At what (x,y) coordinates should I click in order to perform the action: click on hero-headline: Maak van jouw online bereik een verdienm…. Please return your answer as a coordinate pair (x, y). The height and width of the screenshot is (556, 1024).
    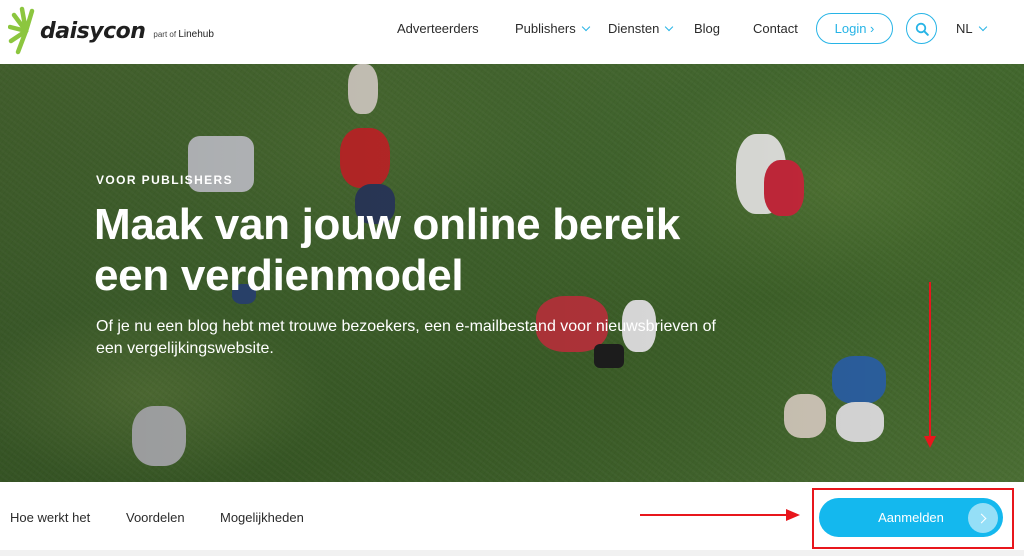
    Looking at the image, I should click on (387, 250).